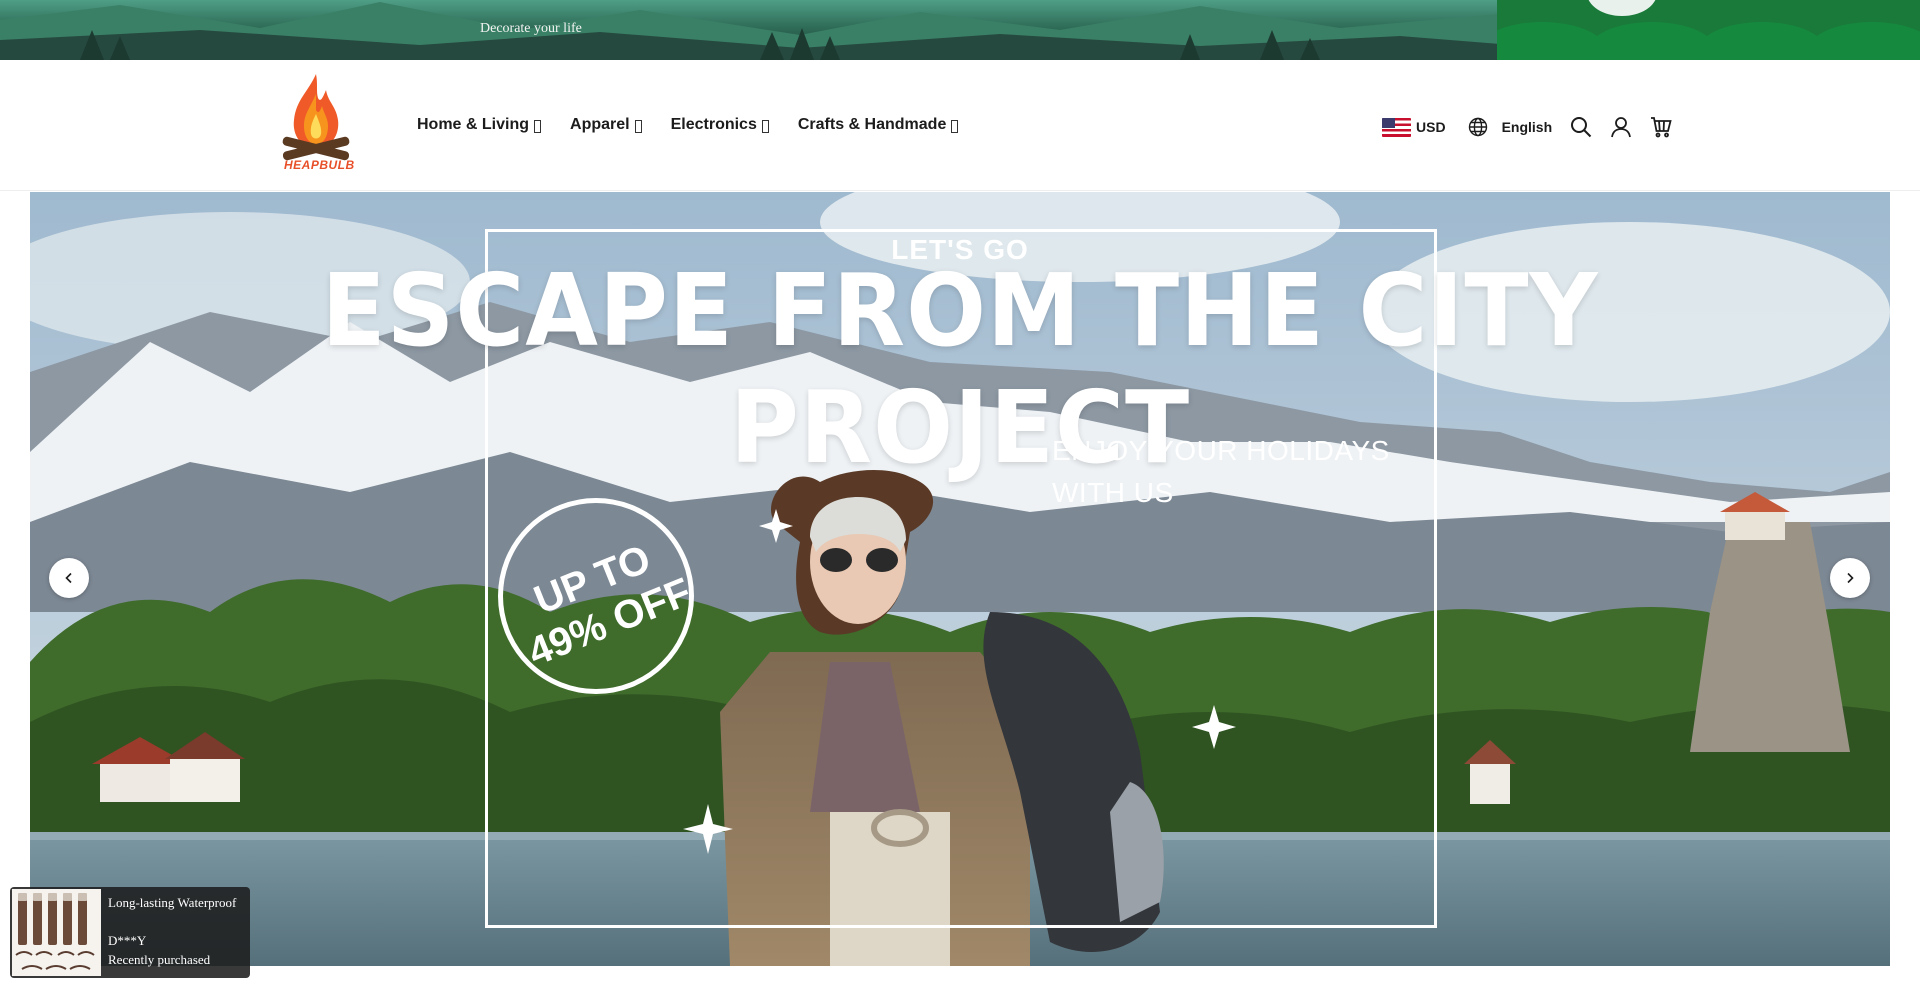  I want to click on product-image, so click(56, 932).